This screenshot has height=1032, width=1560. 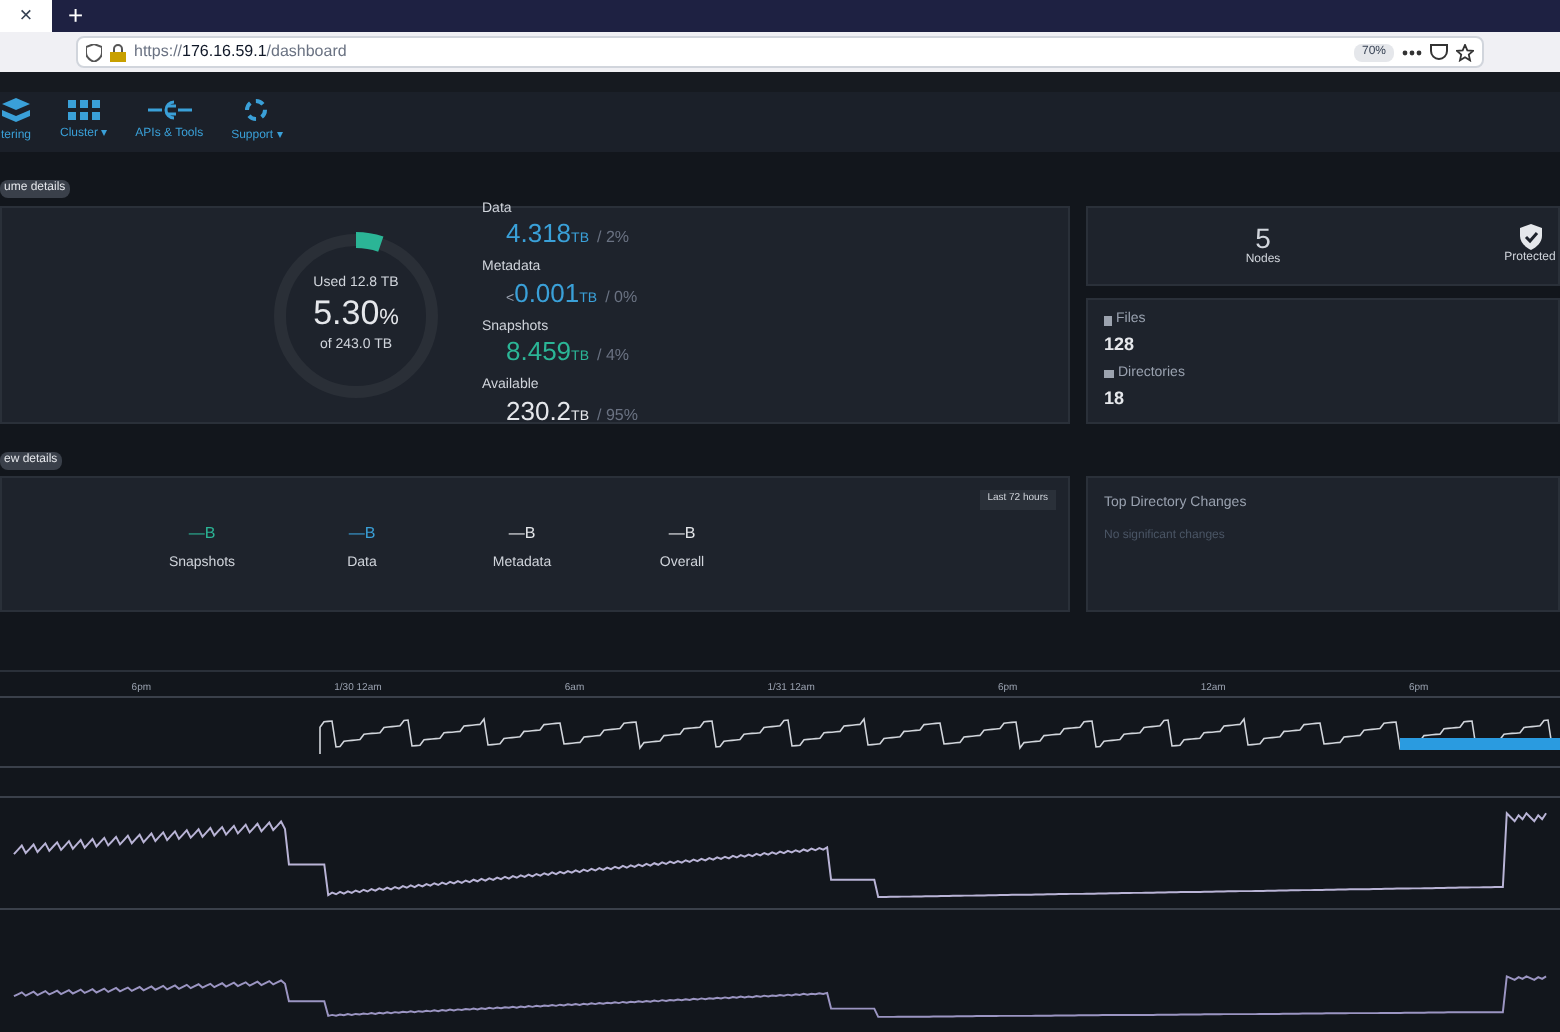 What do you see at coordinates (356, 315) in the screenshot?
I see `used-percent: 5.30%` at bounding box center [356, 315].